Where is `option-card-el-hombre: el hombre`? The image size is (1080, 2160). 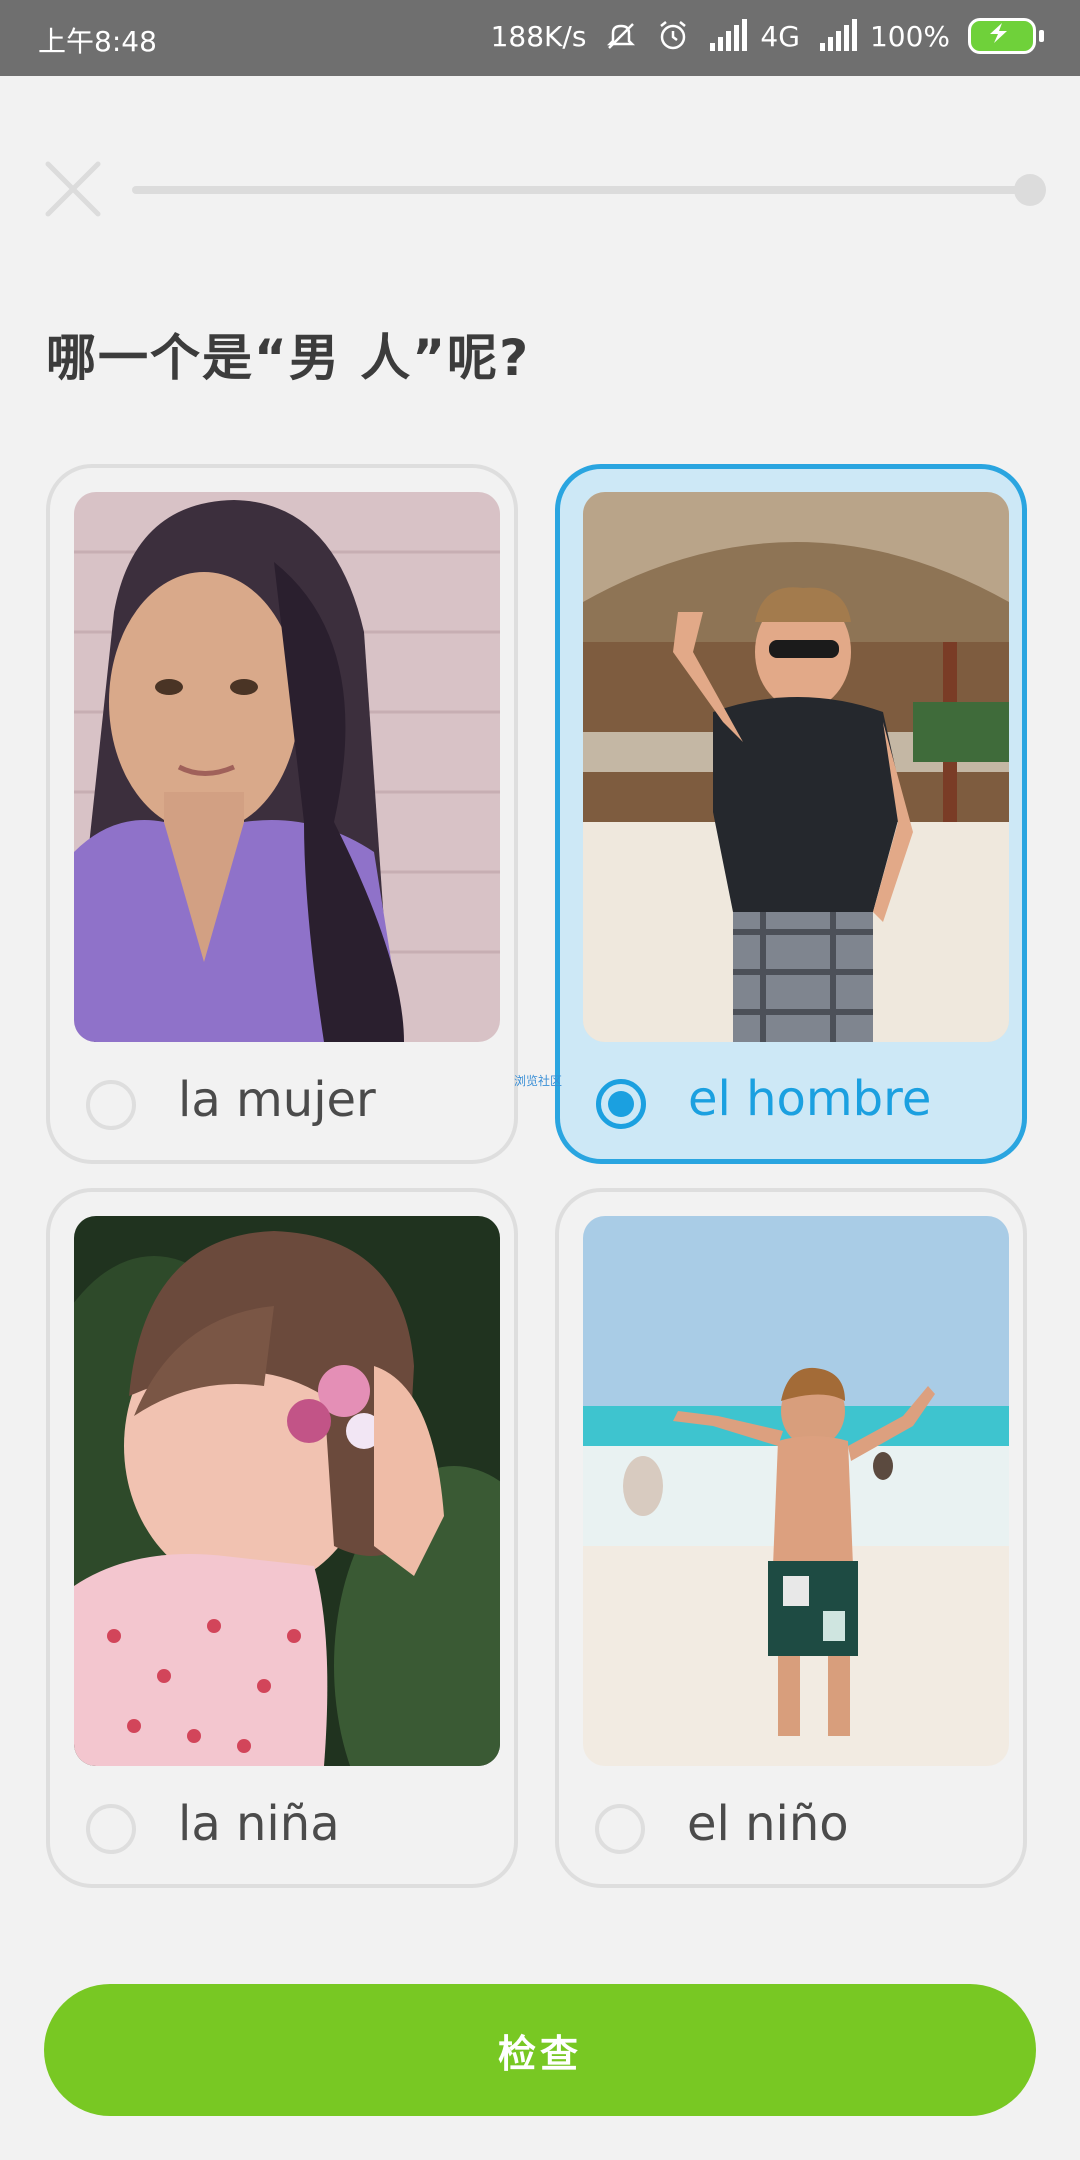
option-card-el-hombre: el hombre is located at coordinates (791, 814).